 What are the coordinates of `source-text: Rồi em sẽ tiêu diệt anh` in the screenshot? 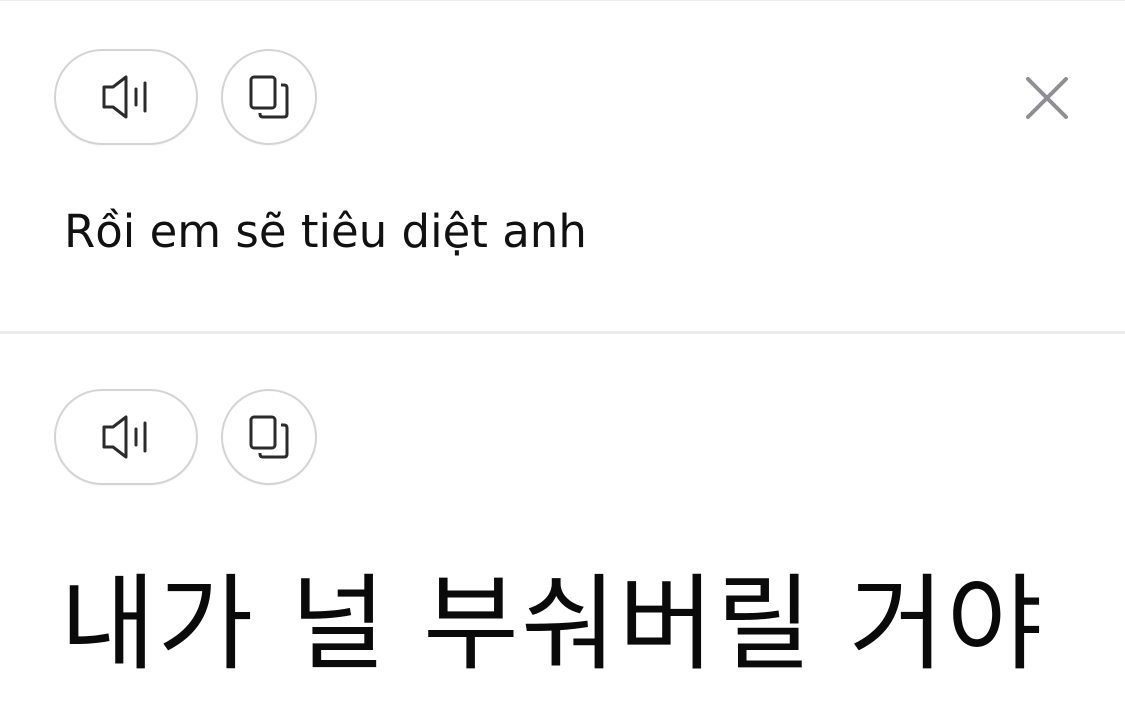 It's located at (325, 231).